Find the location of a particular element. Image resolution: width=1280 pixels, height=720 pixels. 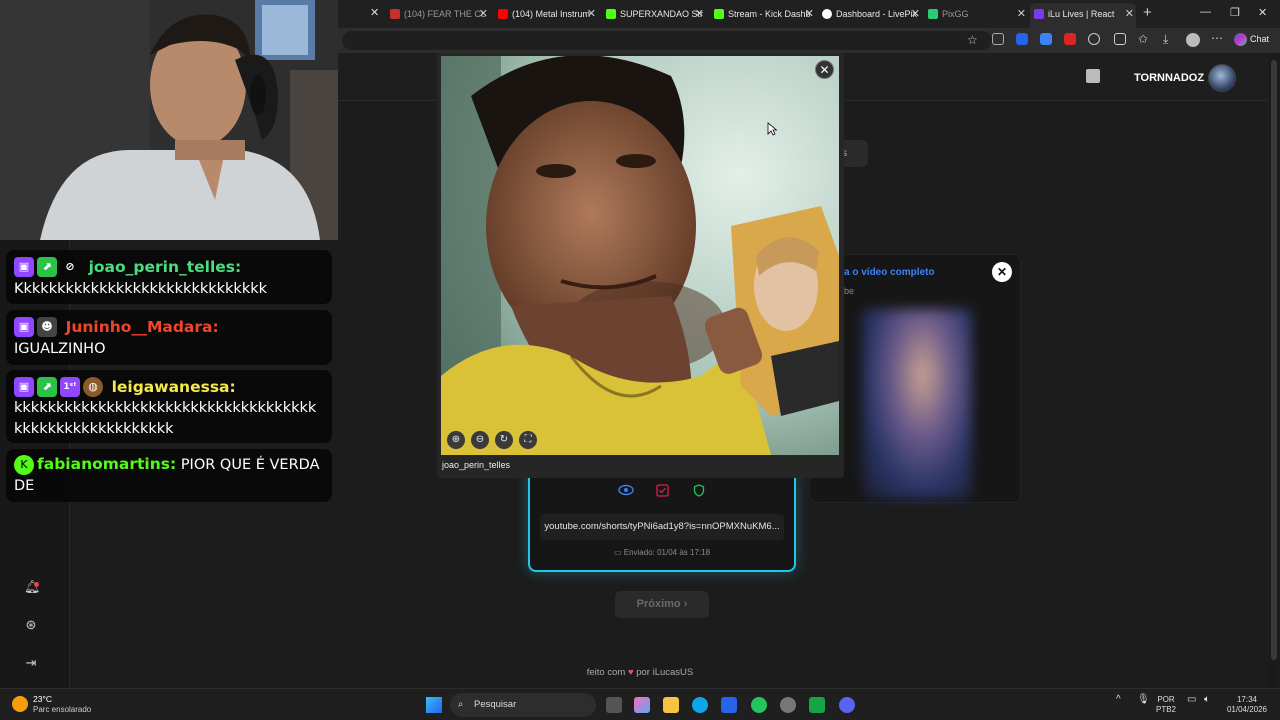

ilu-favicon-icon is located at coordinates (1039, 14).